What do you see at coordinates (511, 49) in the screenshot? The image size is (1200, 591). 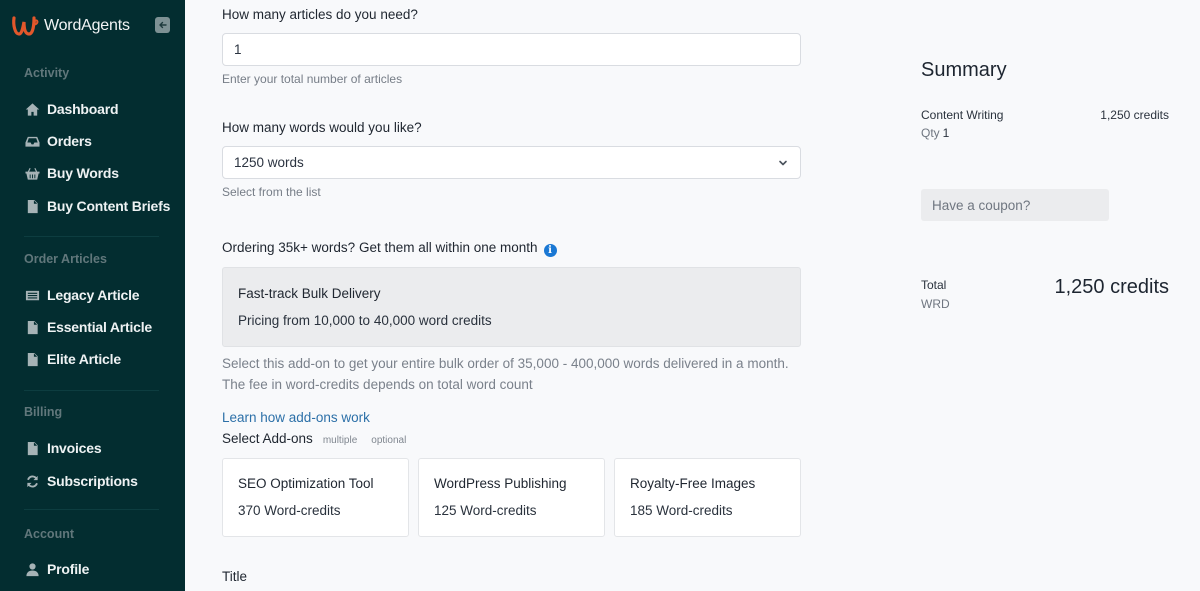 I see `articles-input: 1` at bounding box center [511, 49].